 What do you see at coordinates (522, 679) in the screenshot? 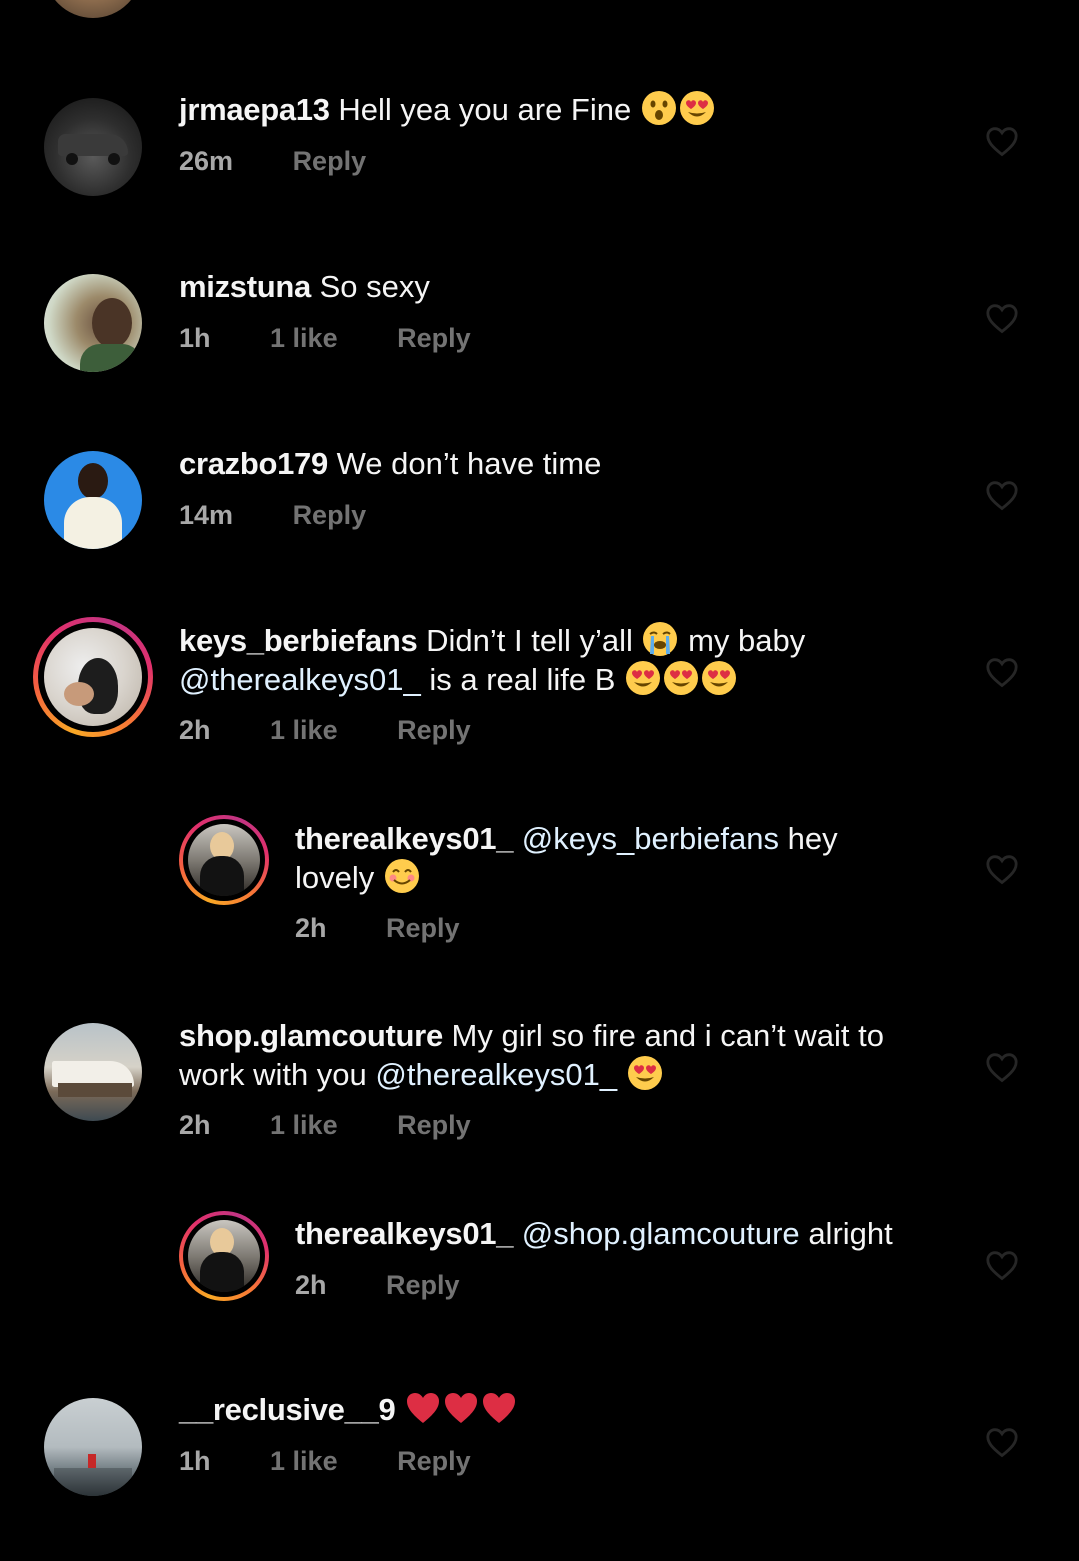
I see `comment-body: is a real life B` at bounding box center [522, 679].